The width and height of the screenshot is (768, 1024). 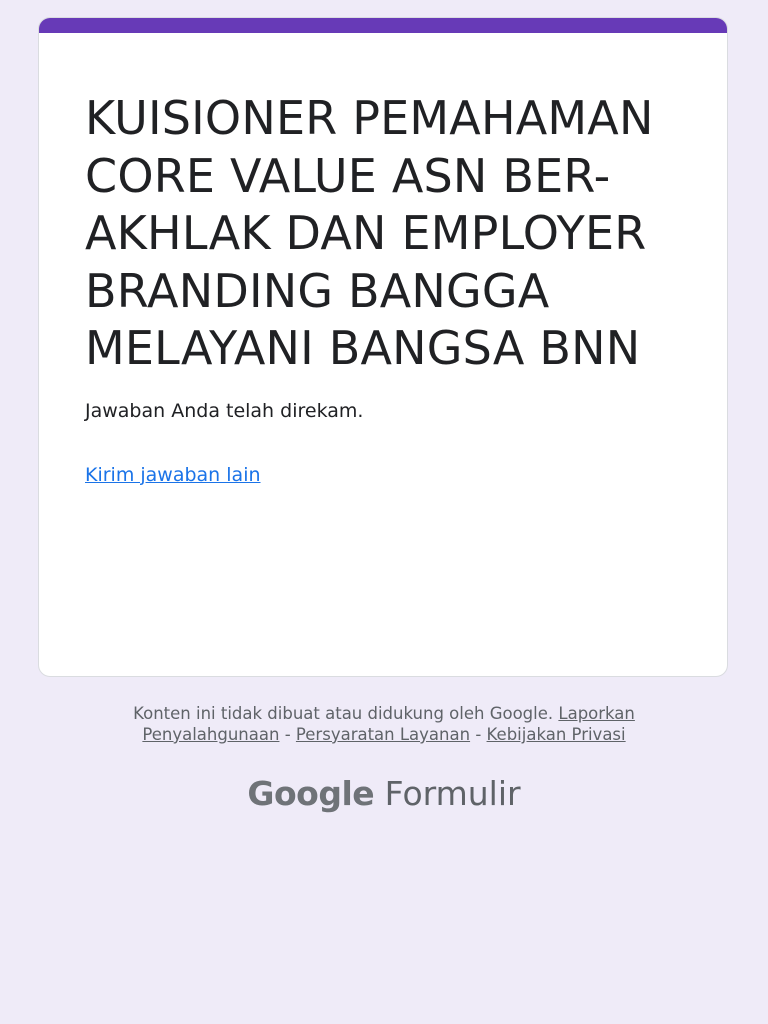 I want to click on card-accent-bar, so click(x=383, y=25).